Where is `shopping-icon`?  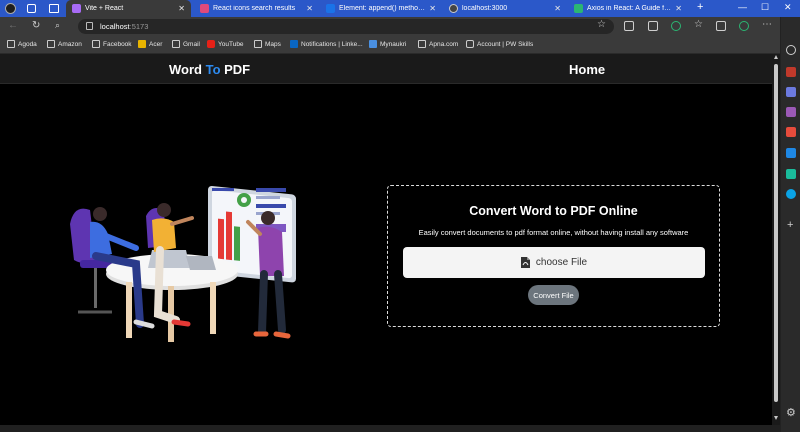 shopping-icon is located at coordinates (791, 72).